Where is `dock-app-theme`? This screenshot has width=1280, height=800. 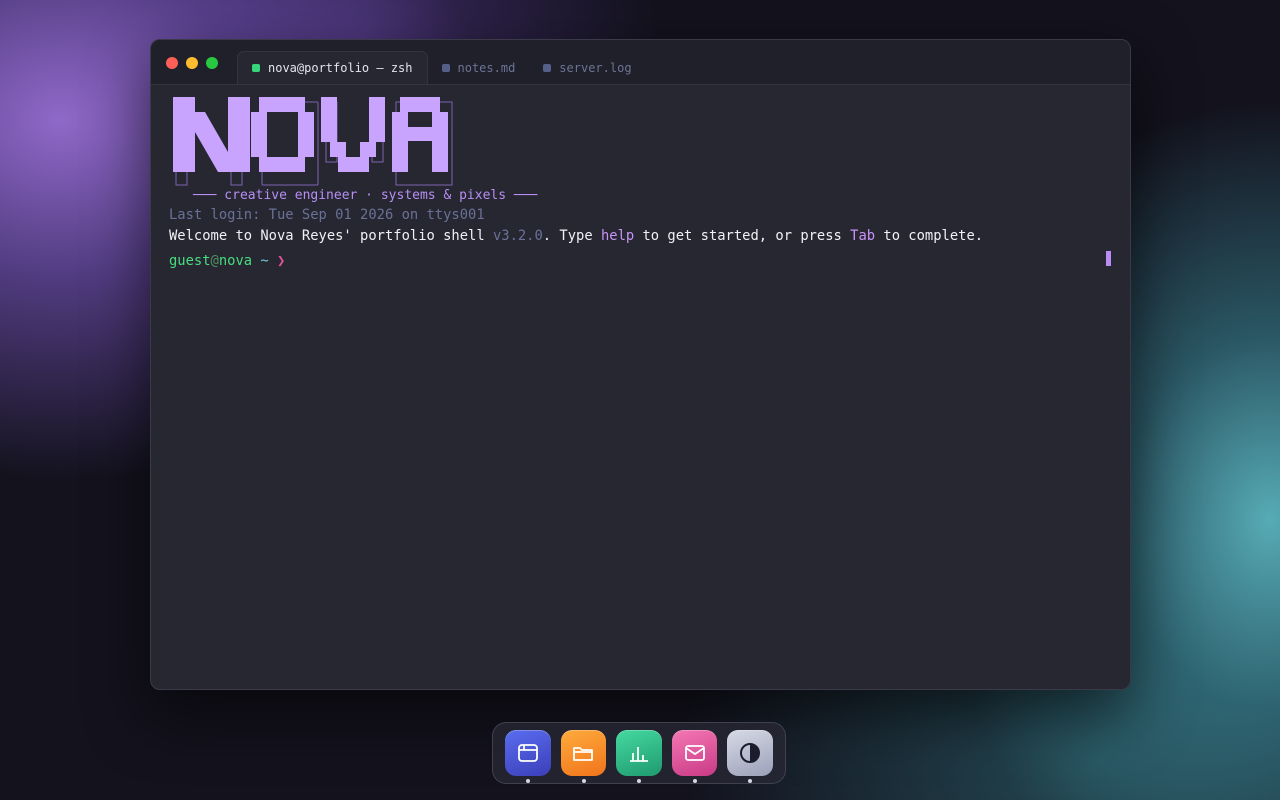 dock-app-theme is located at coordinates (750, 756).